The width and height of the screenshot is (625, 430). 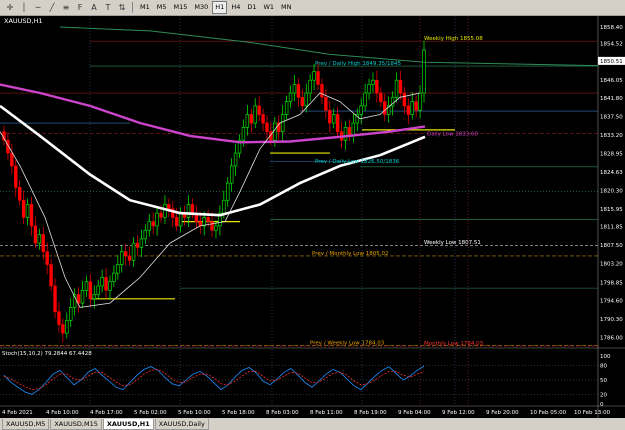 What do you see at coordinates (47, 354) in the screenshot?
I see `stoch-label: Stoch(15,10,2) 79.2844 67.4428` at bounding box center [47, 354].